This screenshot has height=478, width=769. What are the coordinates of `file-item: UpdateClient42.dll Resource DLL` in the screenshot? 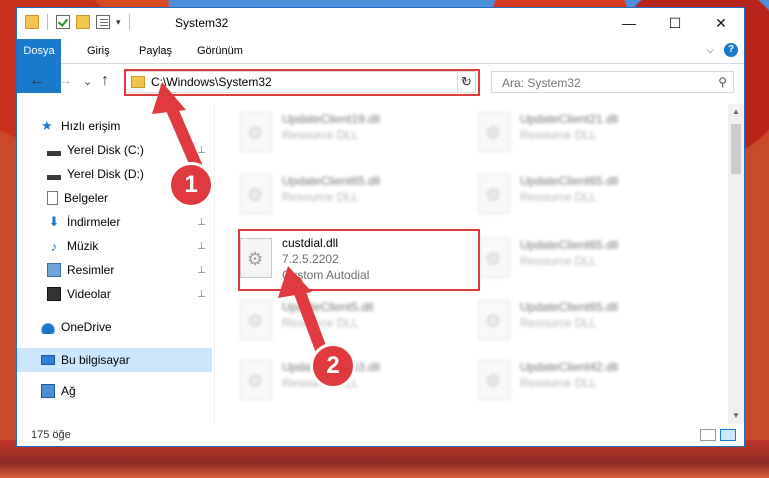 It's located at (575, 381).